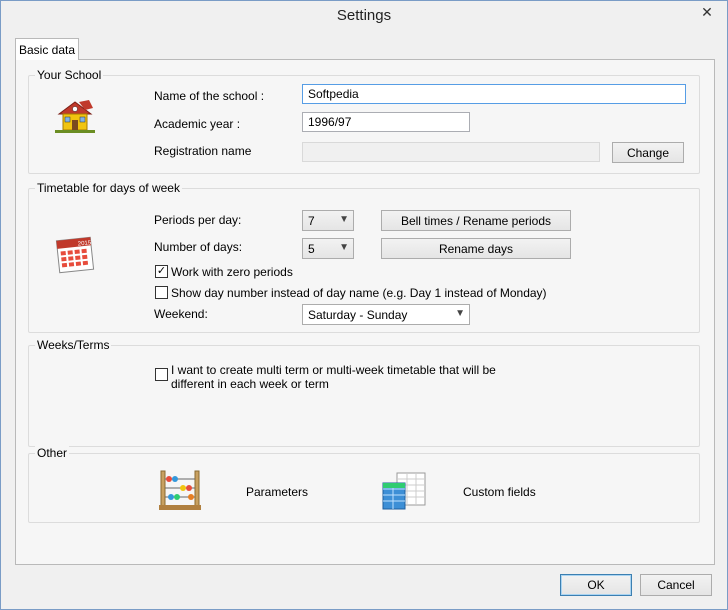  I want to click on number-of-days-select: 5 ▼, so click(328, 248).